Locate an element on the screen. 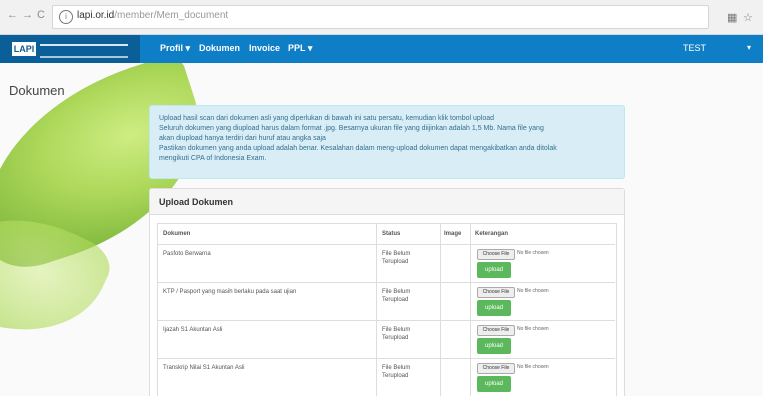 Image resolution: width=763 pixels, height=396 pixels. bookmark-star-icon: ☆ is located at coordinates (748, 17).